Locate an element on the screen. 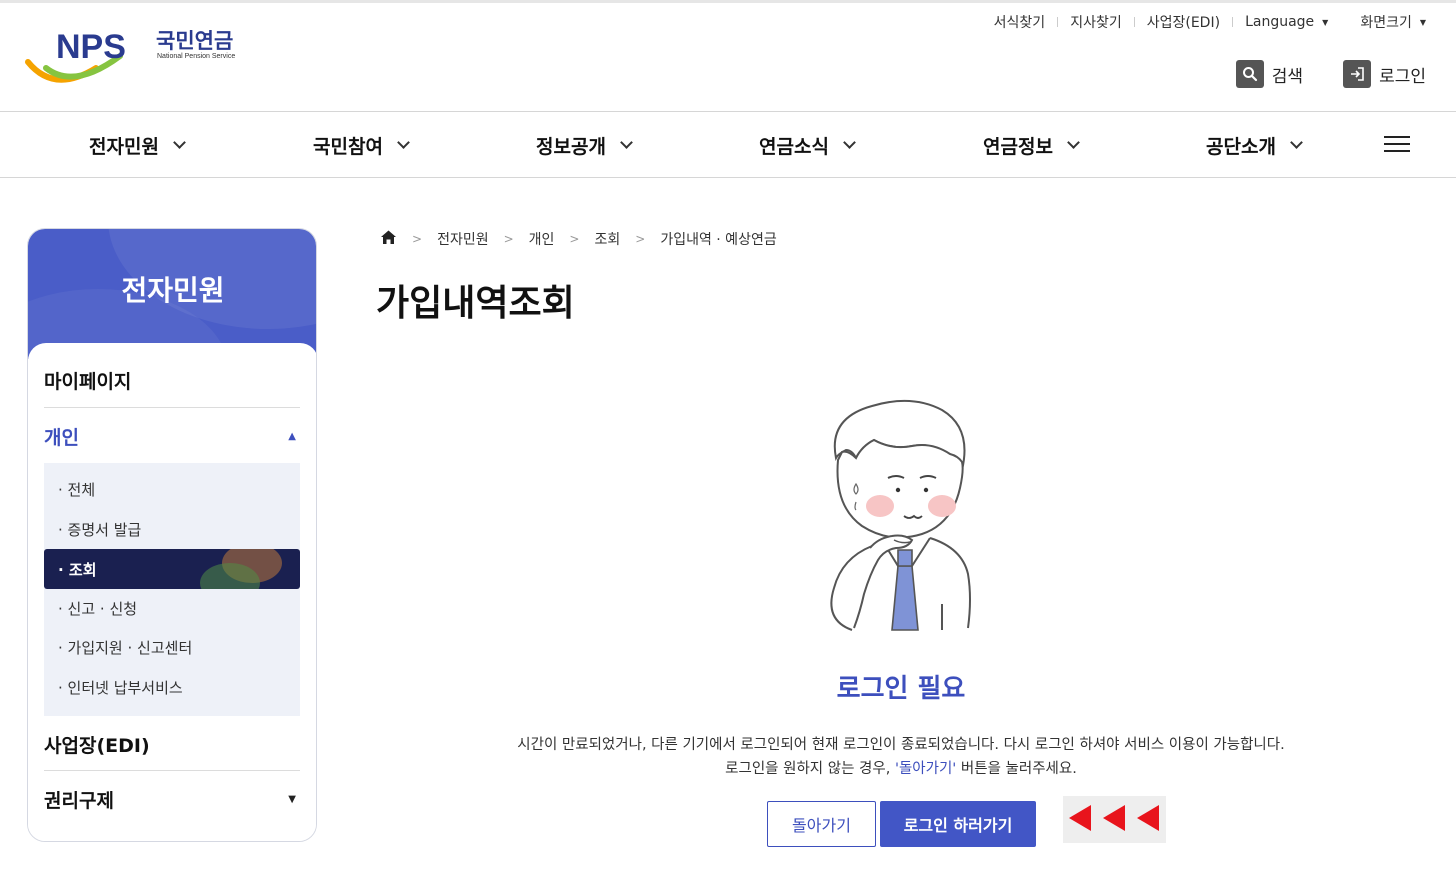  red-arrows-annotation is located at coordinates (1114, 819).